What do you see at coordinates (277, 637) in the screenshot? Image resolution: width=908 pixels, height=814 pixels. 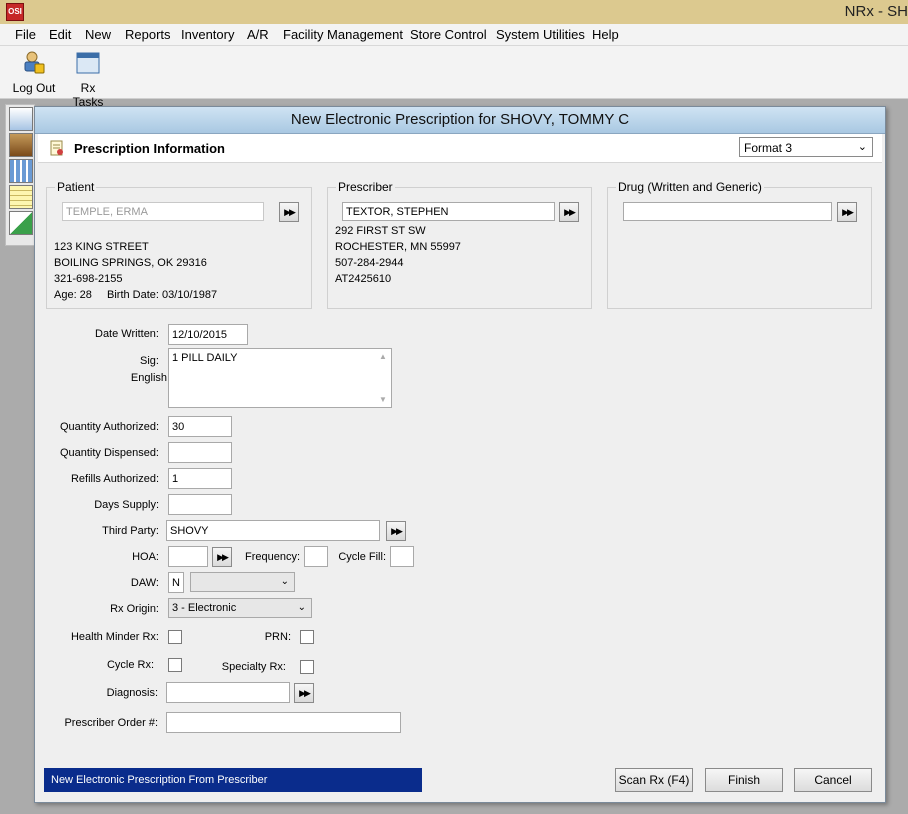 I see `prn-label: PRN:` at bounding box center [277, 637].